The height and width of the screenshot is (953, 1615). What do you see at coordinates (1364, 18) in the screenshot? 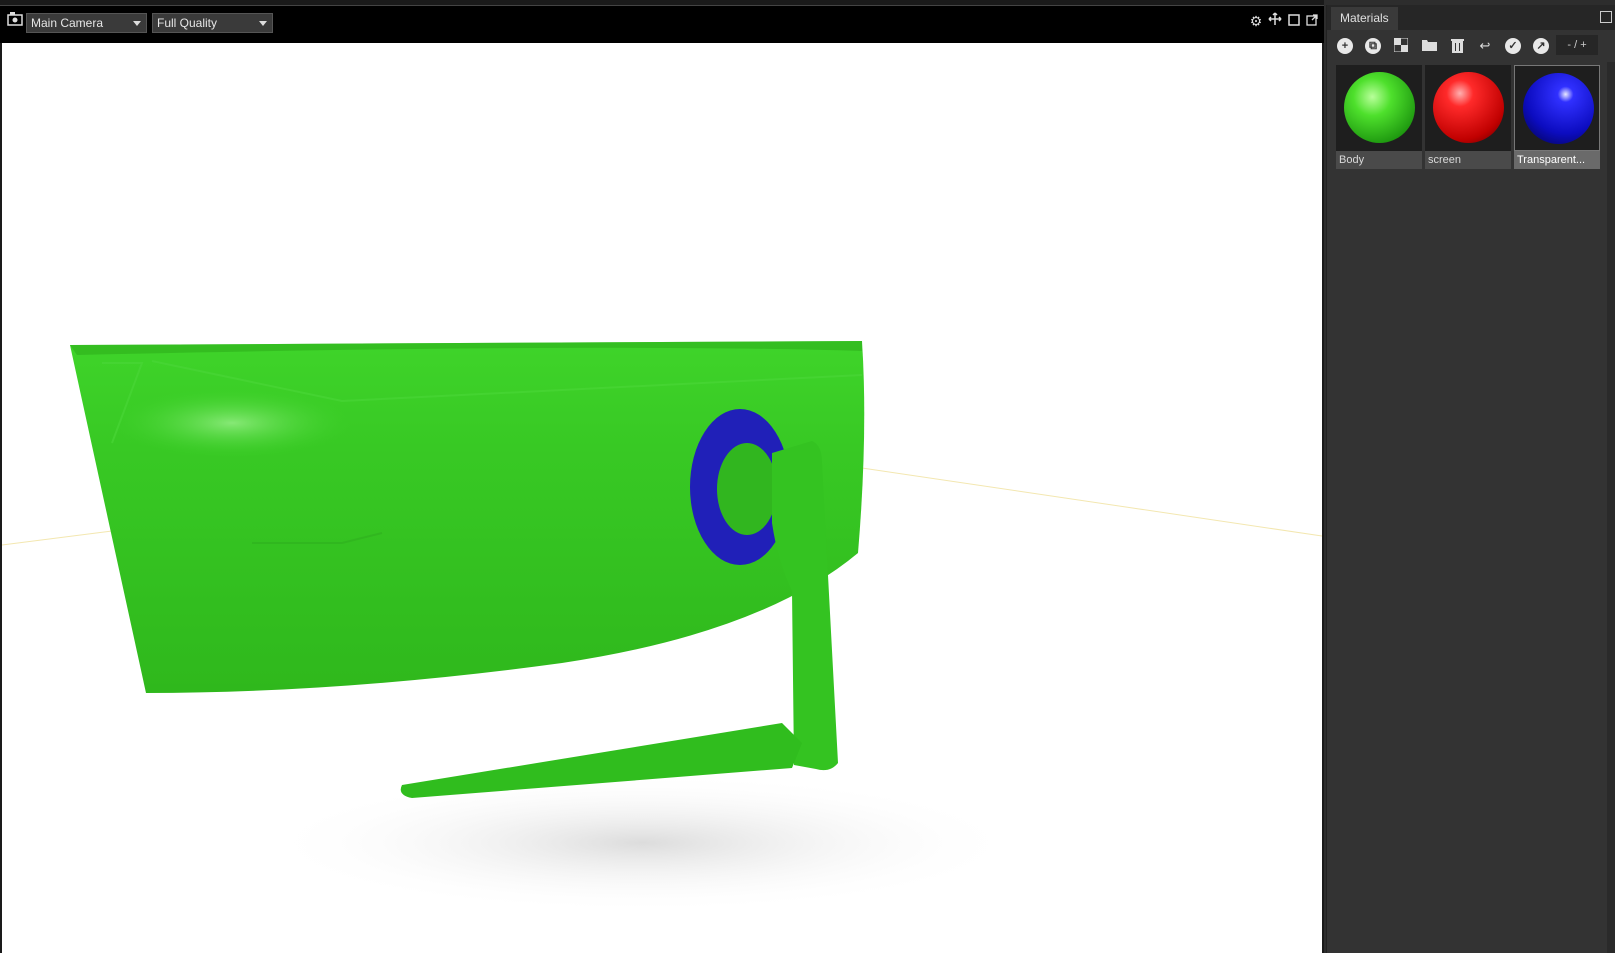
I see `tab-materials: Materials` at bounding box center [1364, 18].